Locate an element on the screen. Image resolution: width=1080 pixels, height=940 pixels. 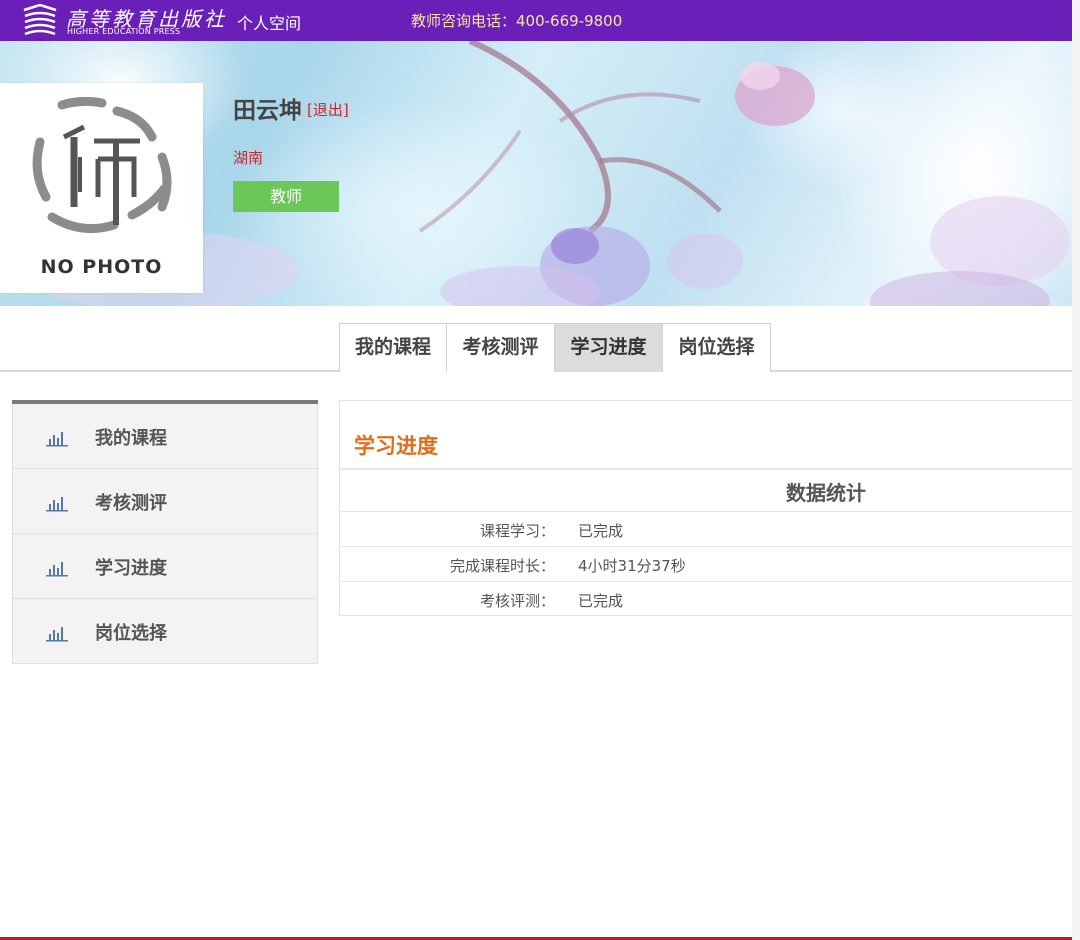
user-name: 田云坤 is located at coordinates (267, 111).